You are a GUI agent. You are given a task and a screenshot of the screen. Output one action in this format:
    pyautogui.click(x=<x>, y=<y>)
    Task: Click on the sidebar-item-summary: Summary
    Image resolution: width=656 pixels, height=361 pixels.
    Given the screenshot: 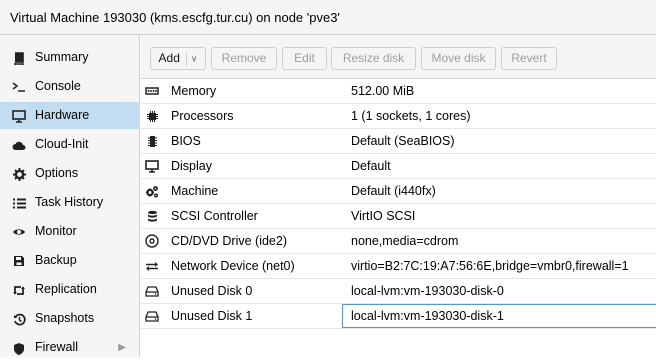 What is the action you would take?
    pyautogui.click(x=70, y=57)
    